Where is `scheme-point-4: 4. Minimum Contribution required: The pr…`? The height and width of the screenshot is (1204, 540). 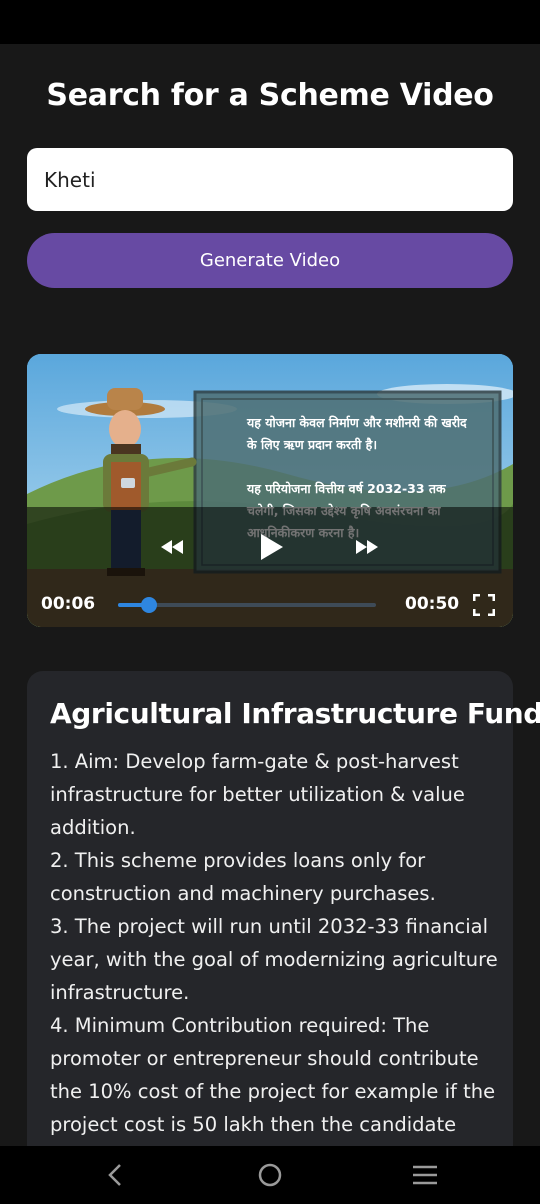
scheme-point-4: 4. Minimum Contribution required: The pr… is located at coordinates (273, 1075).